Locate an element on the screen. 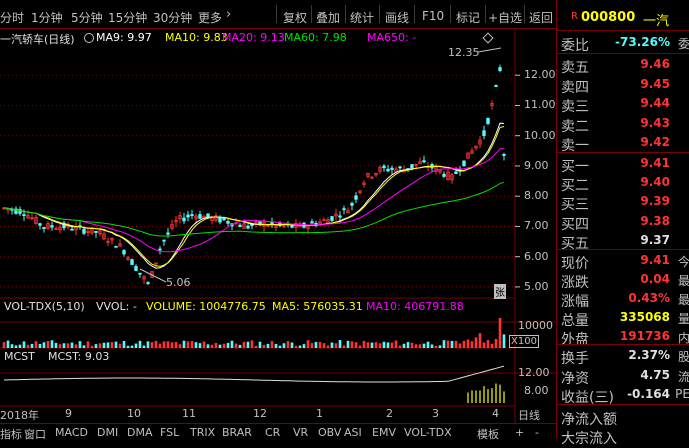 The width and height of the screenshot is (689, 448). indicator-tab-5: FSL is located at coordinates (169, 432).